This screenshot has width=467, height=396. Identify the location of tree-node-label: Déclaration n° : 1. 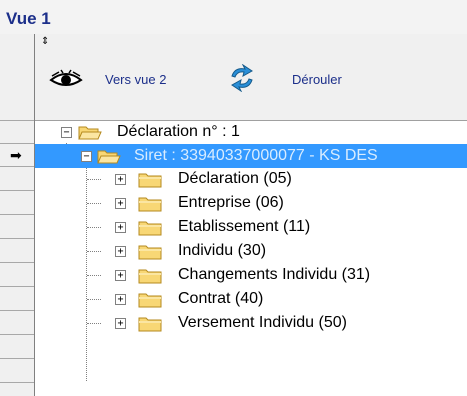
(178, 131).